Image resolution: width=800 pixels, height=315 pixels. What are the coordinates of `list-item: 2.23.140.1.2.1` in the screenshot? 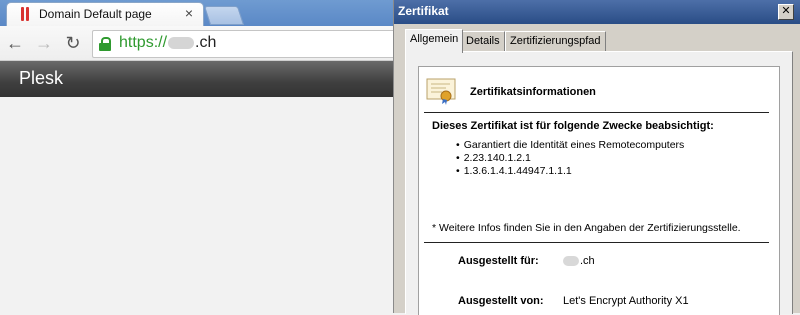 It's located at (570, 158).